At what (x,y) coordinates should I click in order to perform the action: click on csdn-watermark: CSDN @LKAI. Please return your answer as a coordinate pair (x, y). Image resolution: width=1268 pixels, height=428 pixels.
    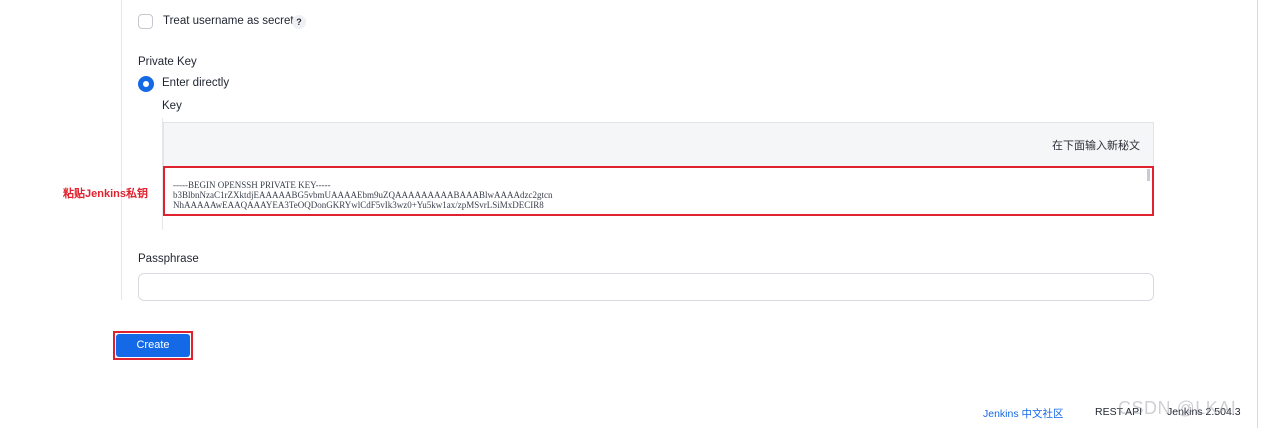
    Looking at the image, I should click on (1177, 408).